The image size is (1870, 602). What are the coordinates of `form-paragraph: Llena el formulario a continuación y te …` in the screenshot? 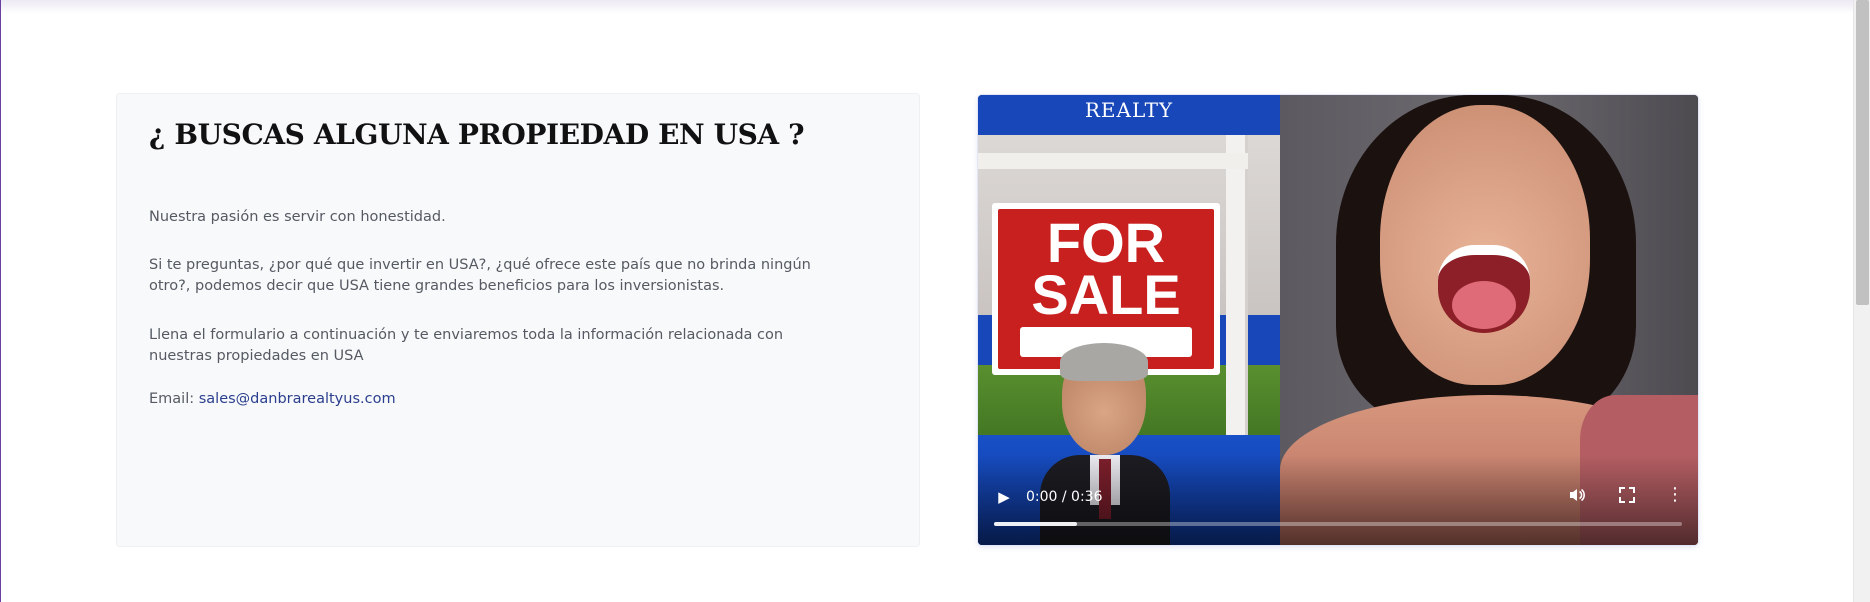 It's located at (466, 345).